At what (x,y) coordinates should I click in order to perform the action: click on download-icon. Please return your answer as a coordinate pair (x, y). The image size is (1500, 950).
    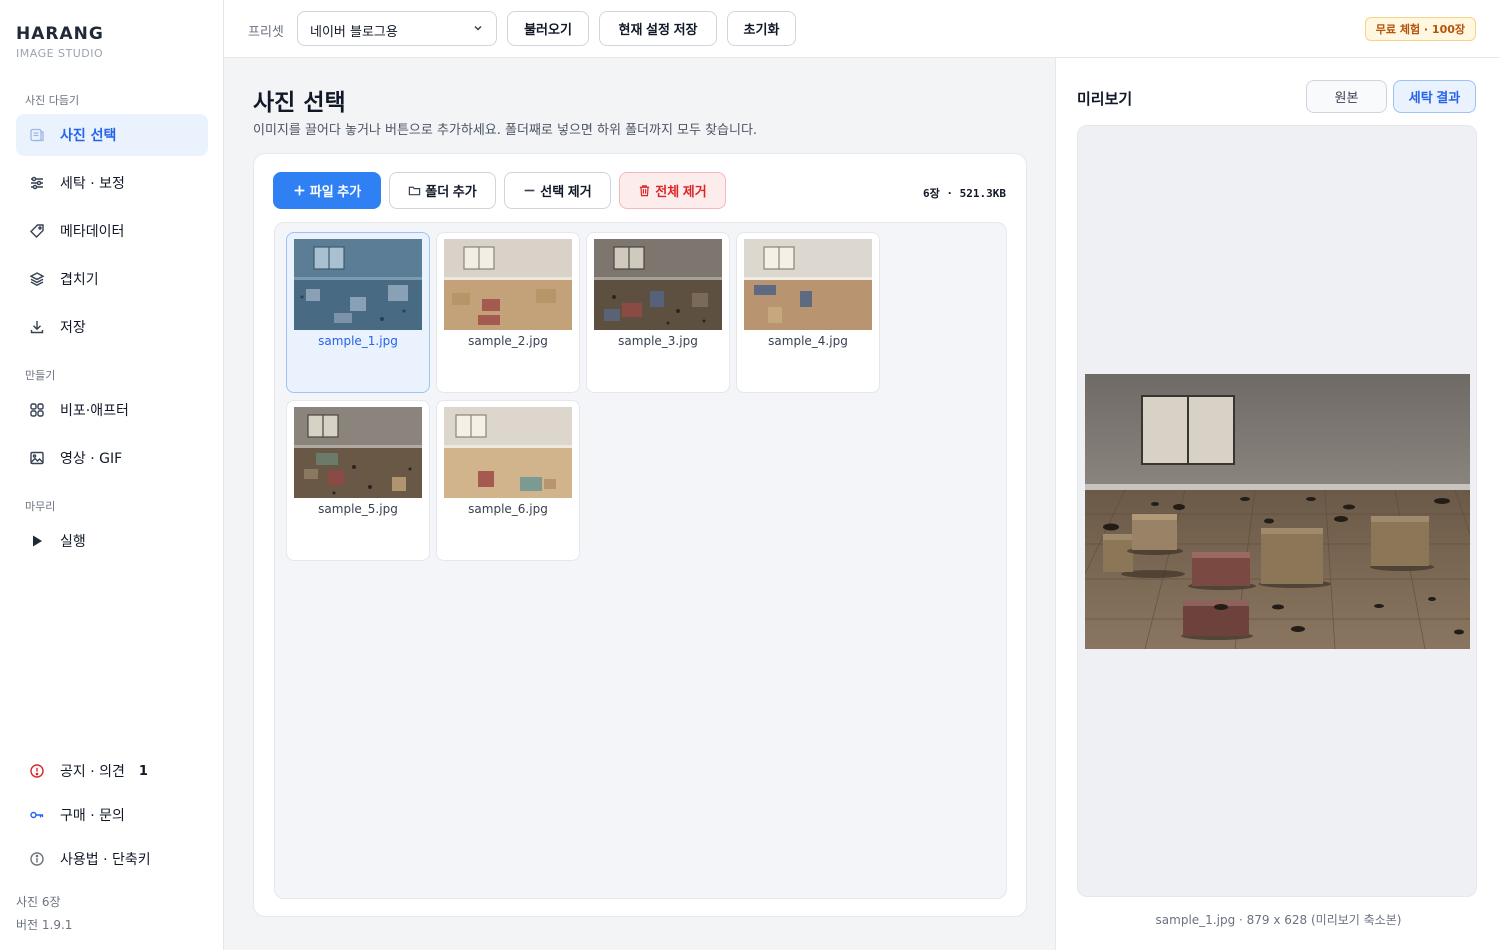
    Looking at the image, I should click on (37, 327).